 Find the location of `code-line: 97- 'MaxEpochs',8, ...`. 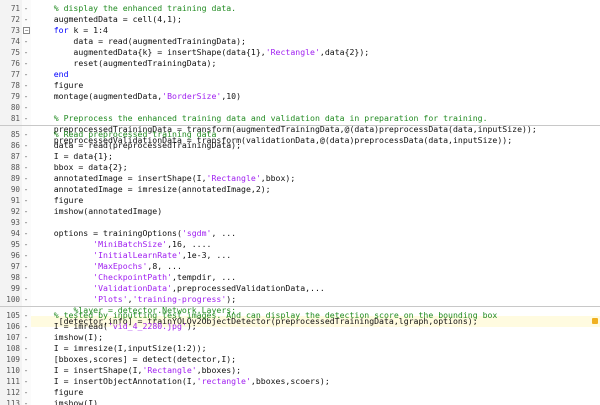

code-line: 97- 'MaxEpochs',8, ... is located at coordinates (300, 266).